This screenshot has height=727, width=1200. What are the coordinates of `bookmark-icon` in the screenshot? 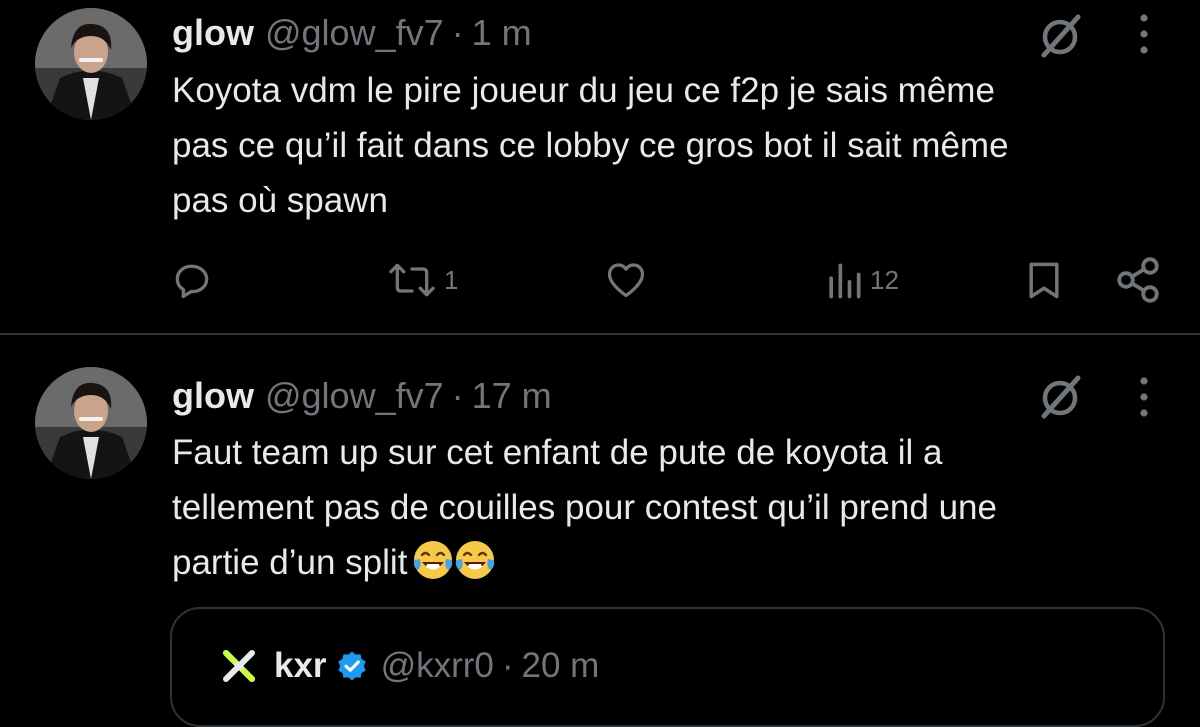 It's located at (1044, 280).